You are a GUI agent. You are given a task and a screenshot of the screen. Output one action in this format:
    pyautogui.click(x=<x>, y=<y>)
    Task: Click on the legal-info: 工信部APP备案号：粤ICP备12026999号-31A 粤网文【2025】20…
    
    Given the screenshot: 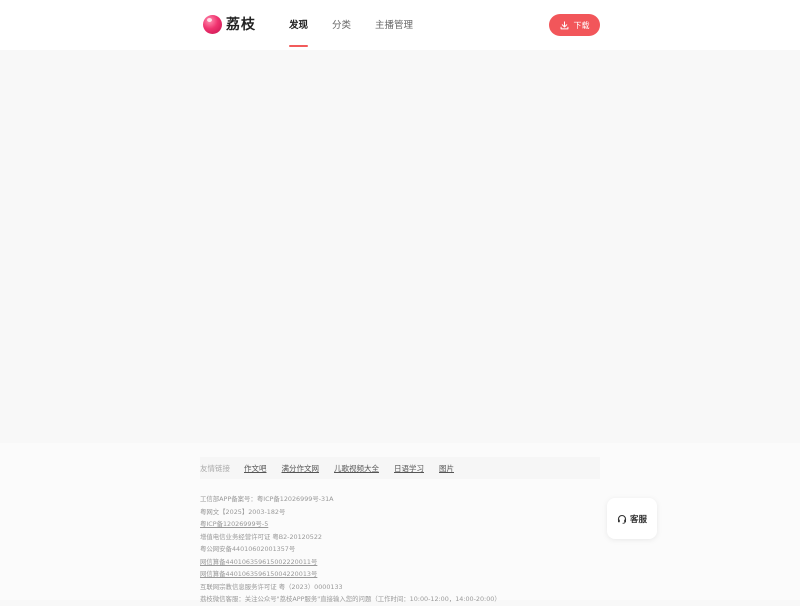 What is the action you would take?
    pyautogui.click(x=350, y=549)
    